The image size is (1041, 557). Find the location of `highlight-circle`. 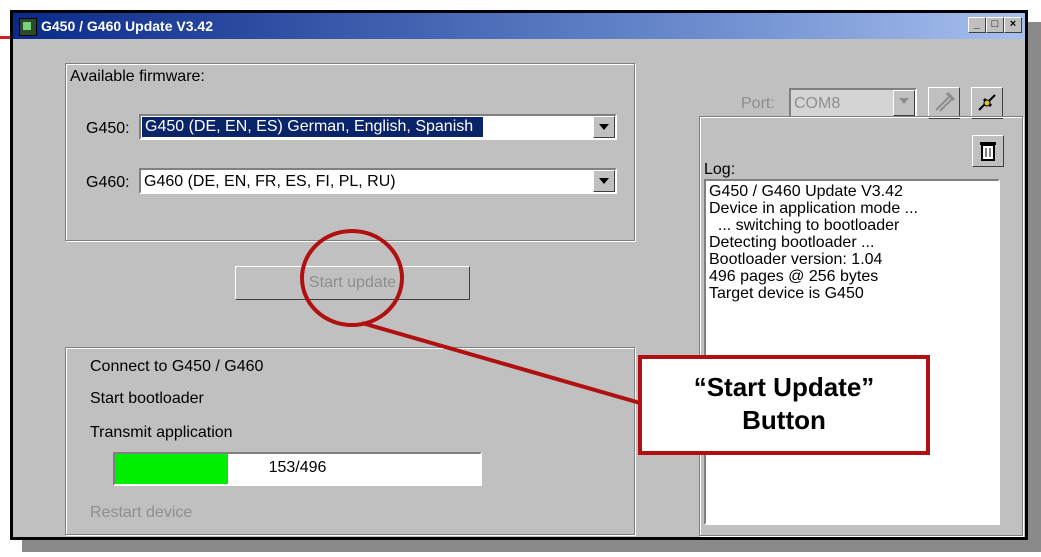

highlight-circle is located at coordinates (352, 278).